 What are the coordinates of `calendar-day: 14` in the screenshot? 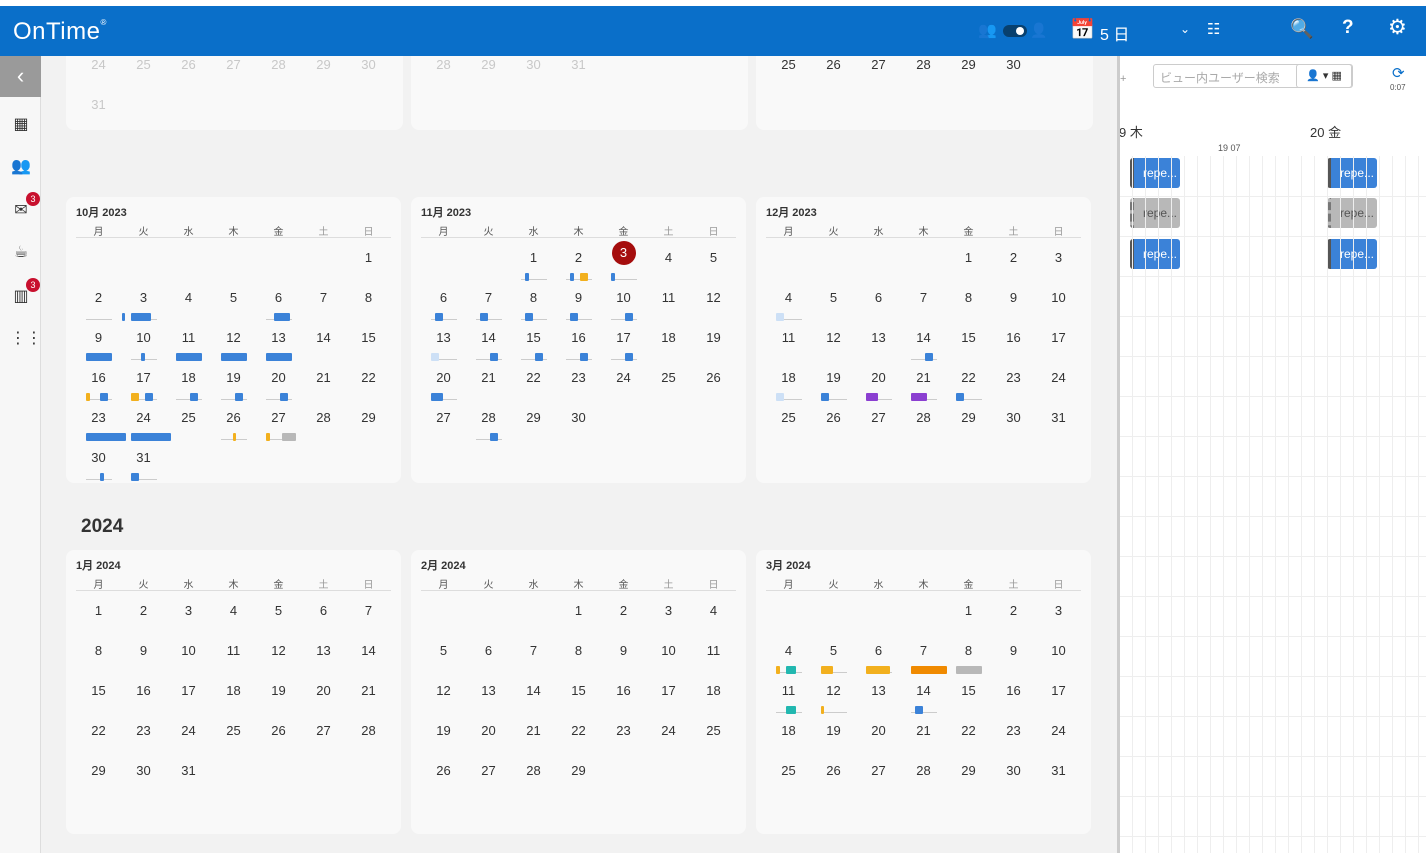 It's located at (533, 694).